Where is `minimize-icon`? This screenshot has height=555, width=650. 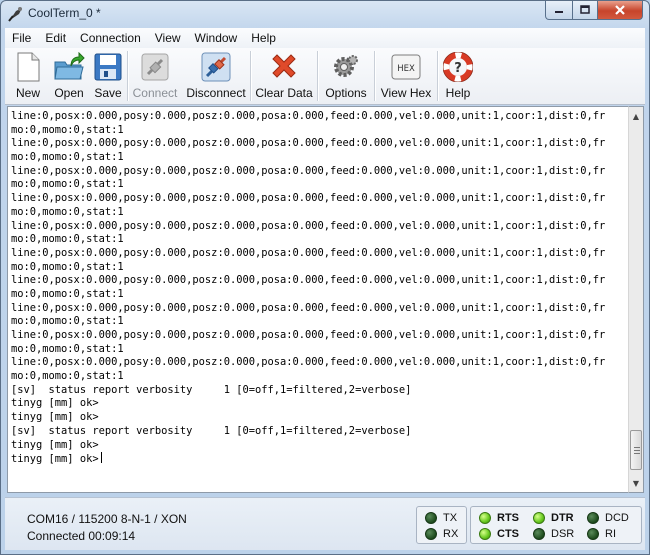
minimize-icon is located at coordinates (559, 12).